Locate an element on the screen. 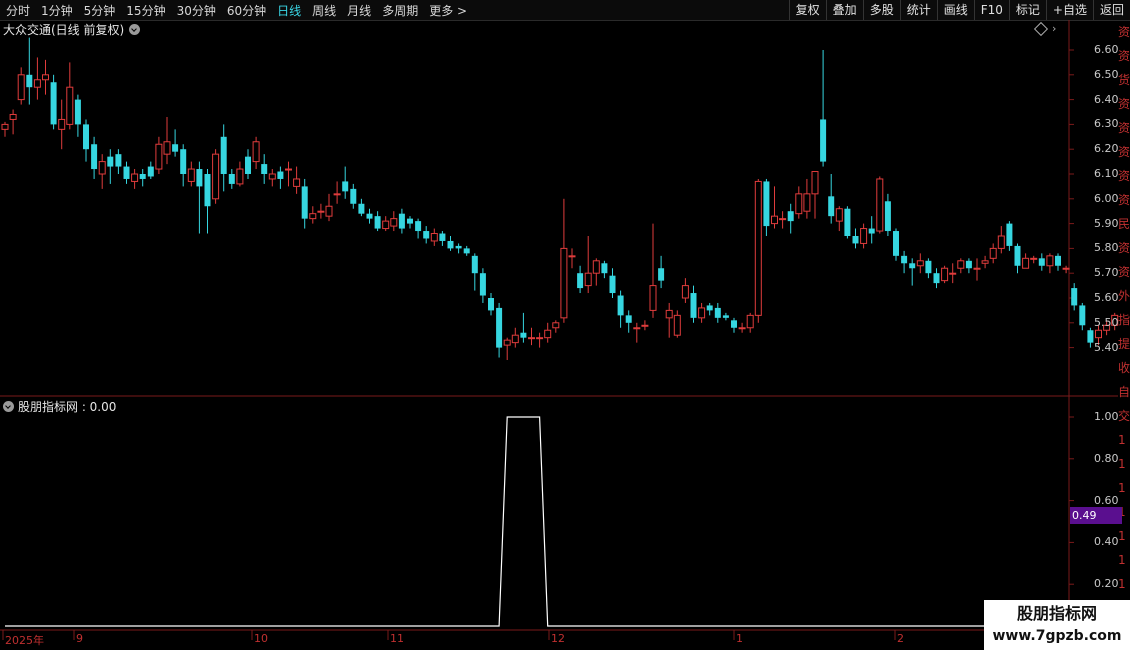 Image resolution: width=1130 pixels, height=650 pixels. indicator-tick-label: 1.00 is located at coordinates (1106, 416).